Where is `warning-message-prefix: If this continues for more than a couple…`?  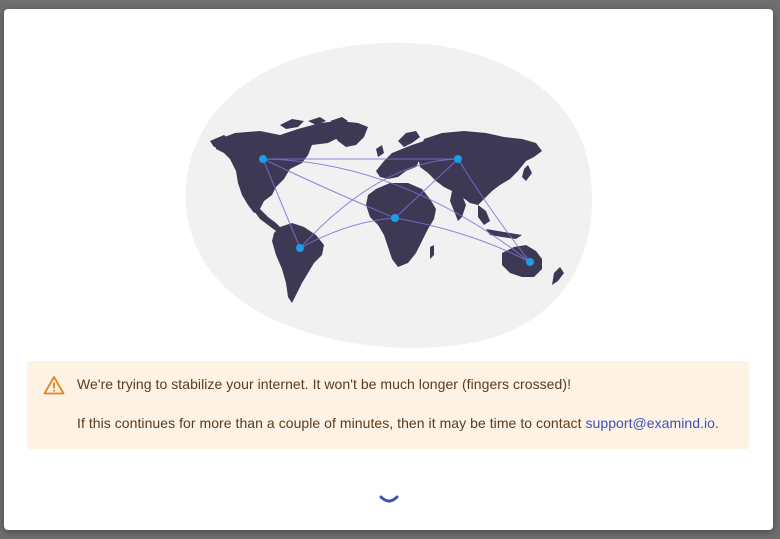 warning-message-prefix: If this continues for more than a couple… is located at coordinates (331, 423).